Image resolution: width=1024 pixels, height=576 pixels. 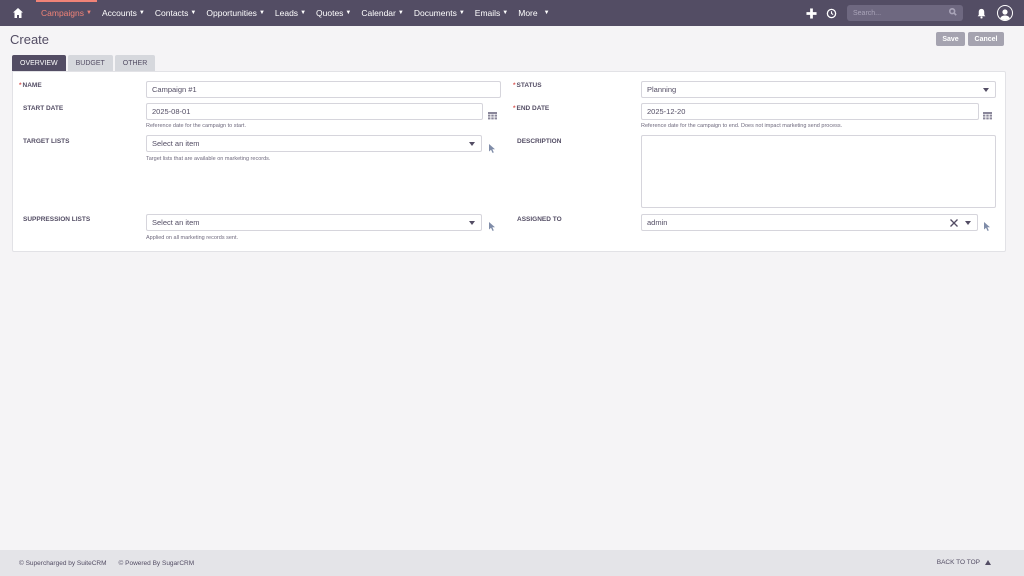 I want to click on nav-more: More ▼, so click(x=533, y=13).